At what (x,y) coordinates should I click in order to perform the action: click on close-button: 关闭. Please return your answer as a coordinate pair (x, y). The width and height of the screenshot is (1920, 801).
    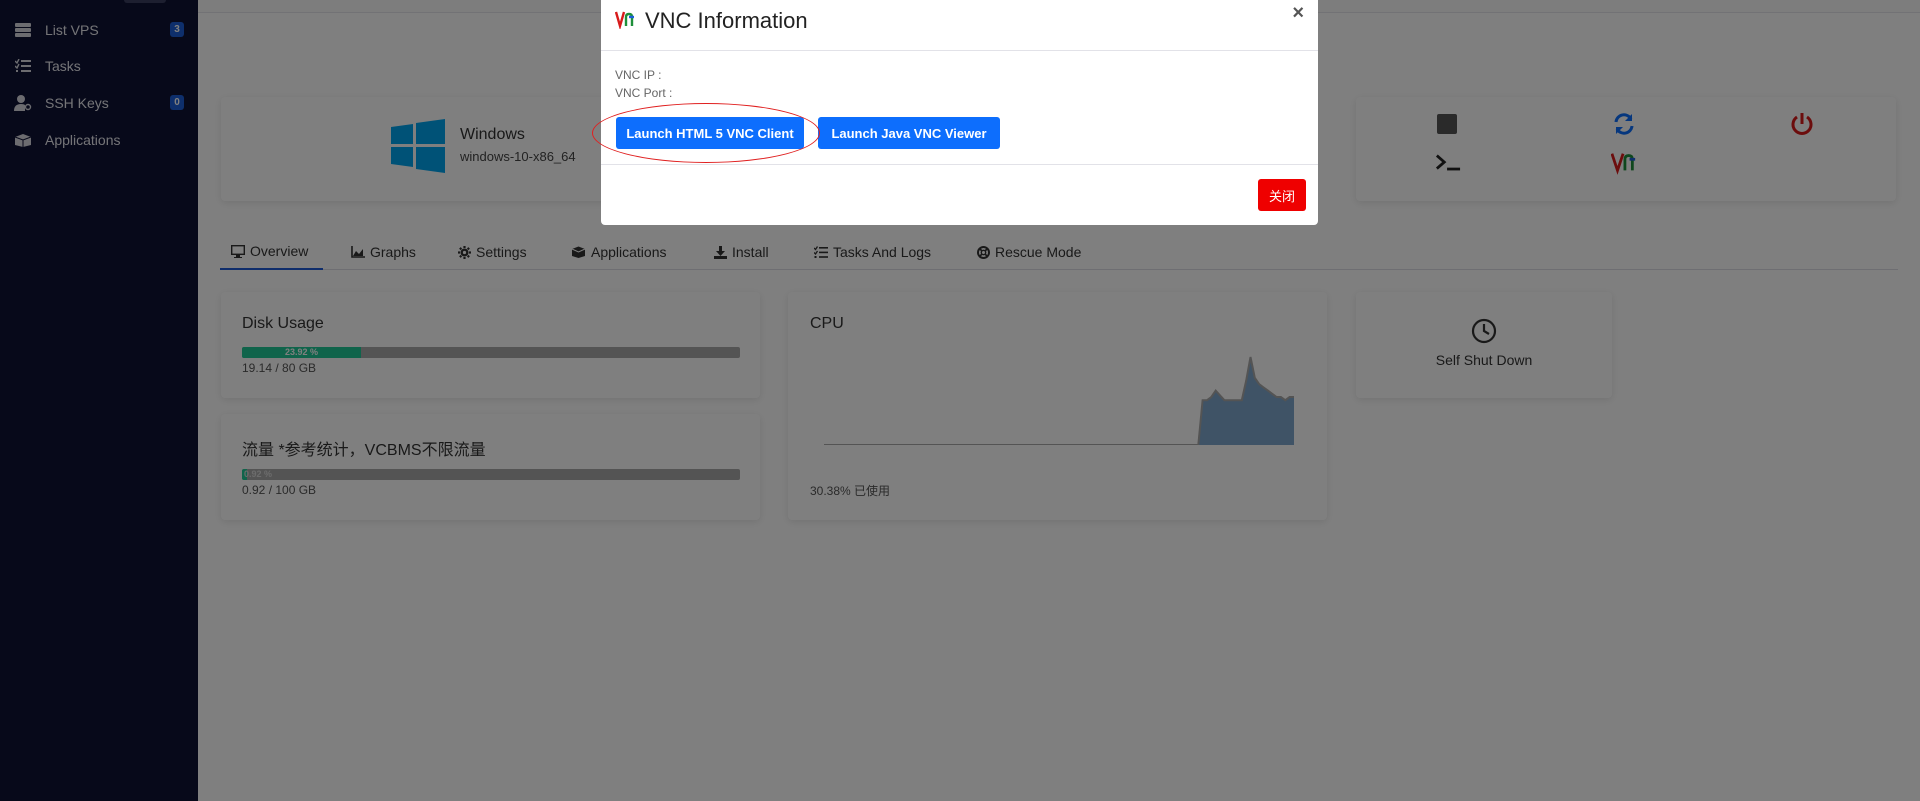
    Looking at the image, I should click on (1282, 195).